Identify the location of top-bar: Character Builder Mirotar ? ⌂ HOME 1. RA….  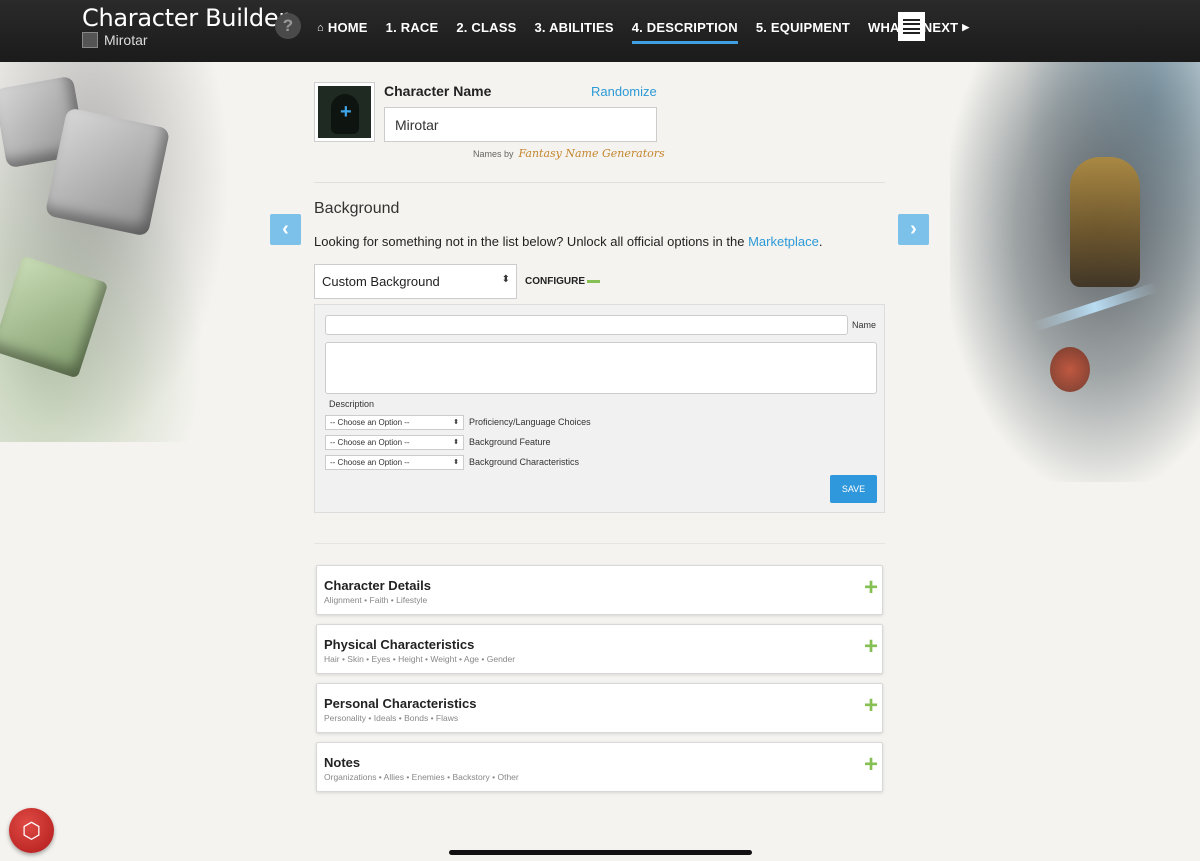
(600, 31).